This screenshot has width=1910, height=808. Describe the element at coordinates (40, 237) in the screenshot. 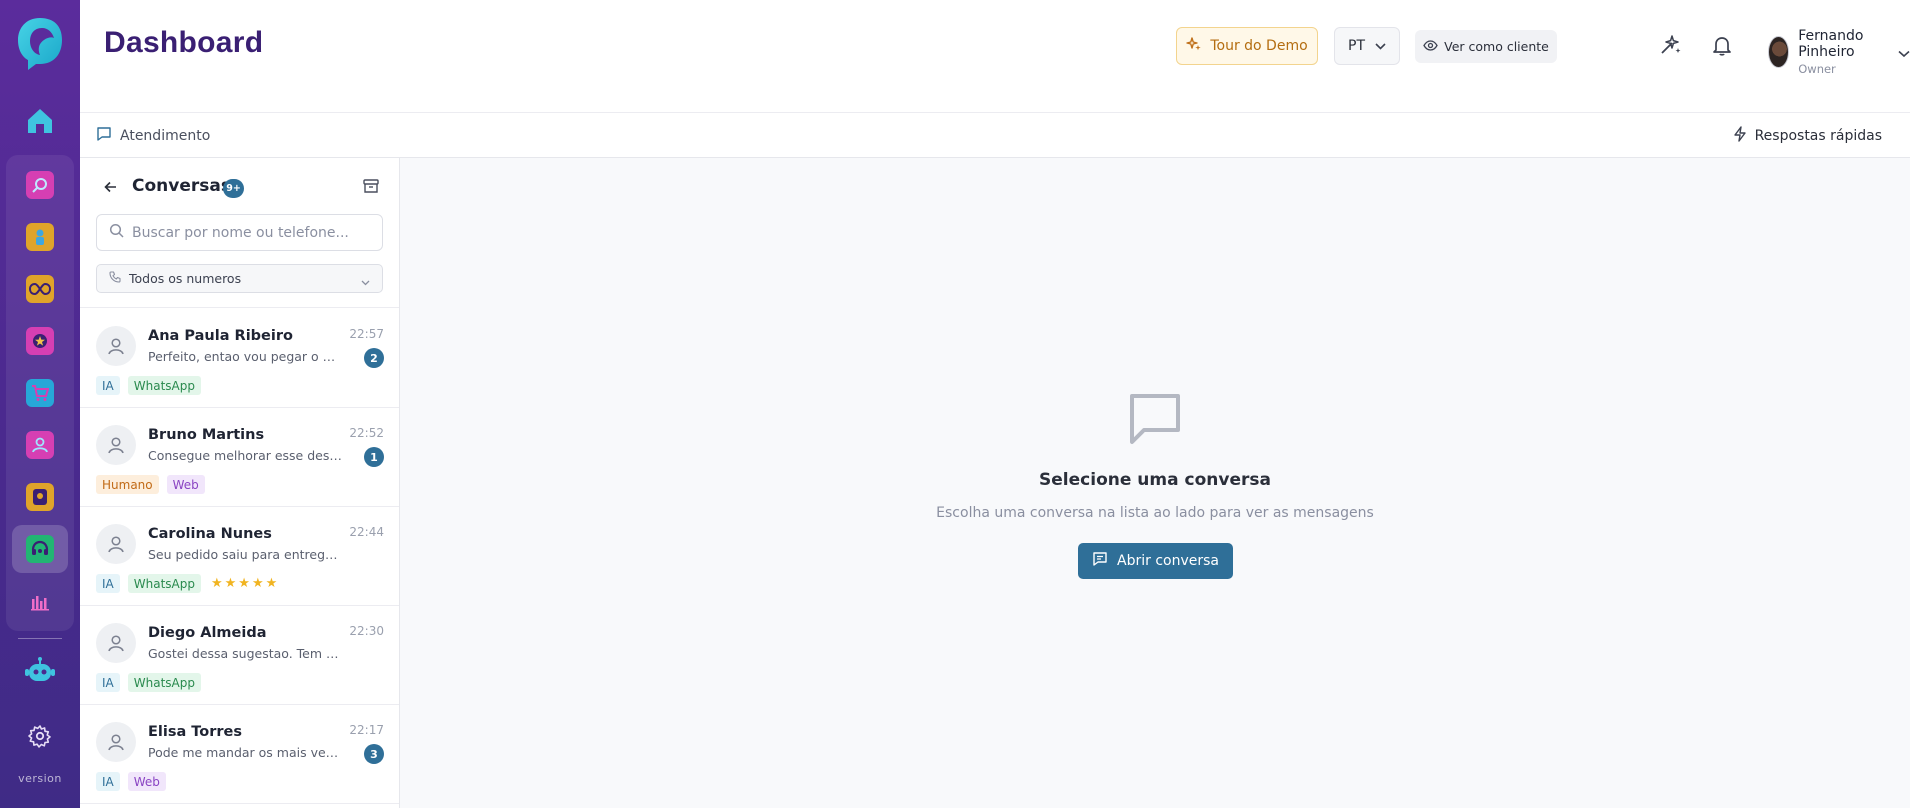

I see `person-app-icon` at that location.